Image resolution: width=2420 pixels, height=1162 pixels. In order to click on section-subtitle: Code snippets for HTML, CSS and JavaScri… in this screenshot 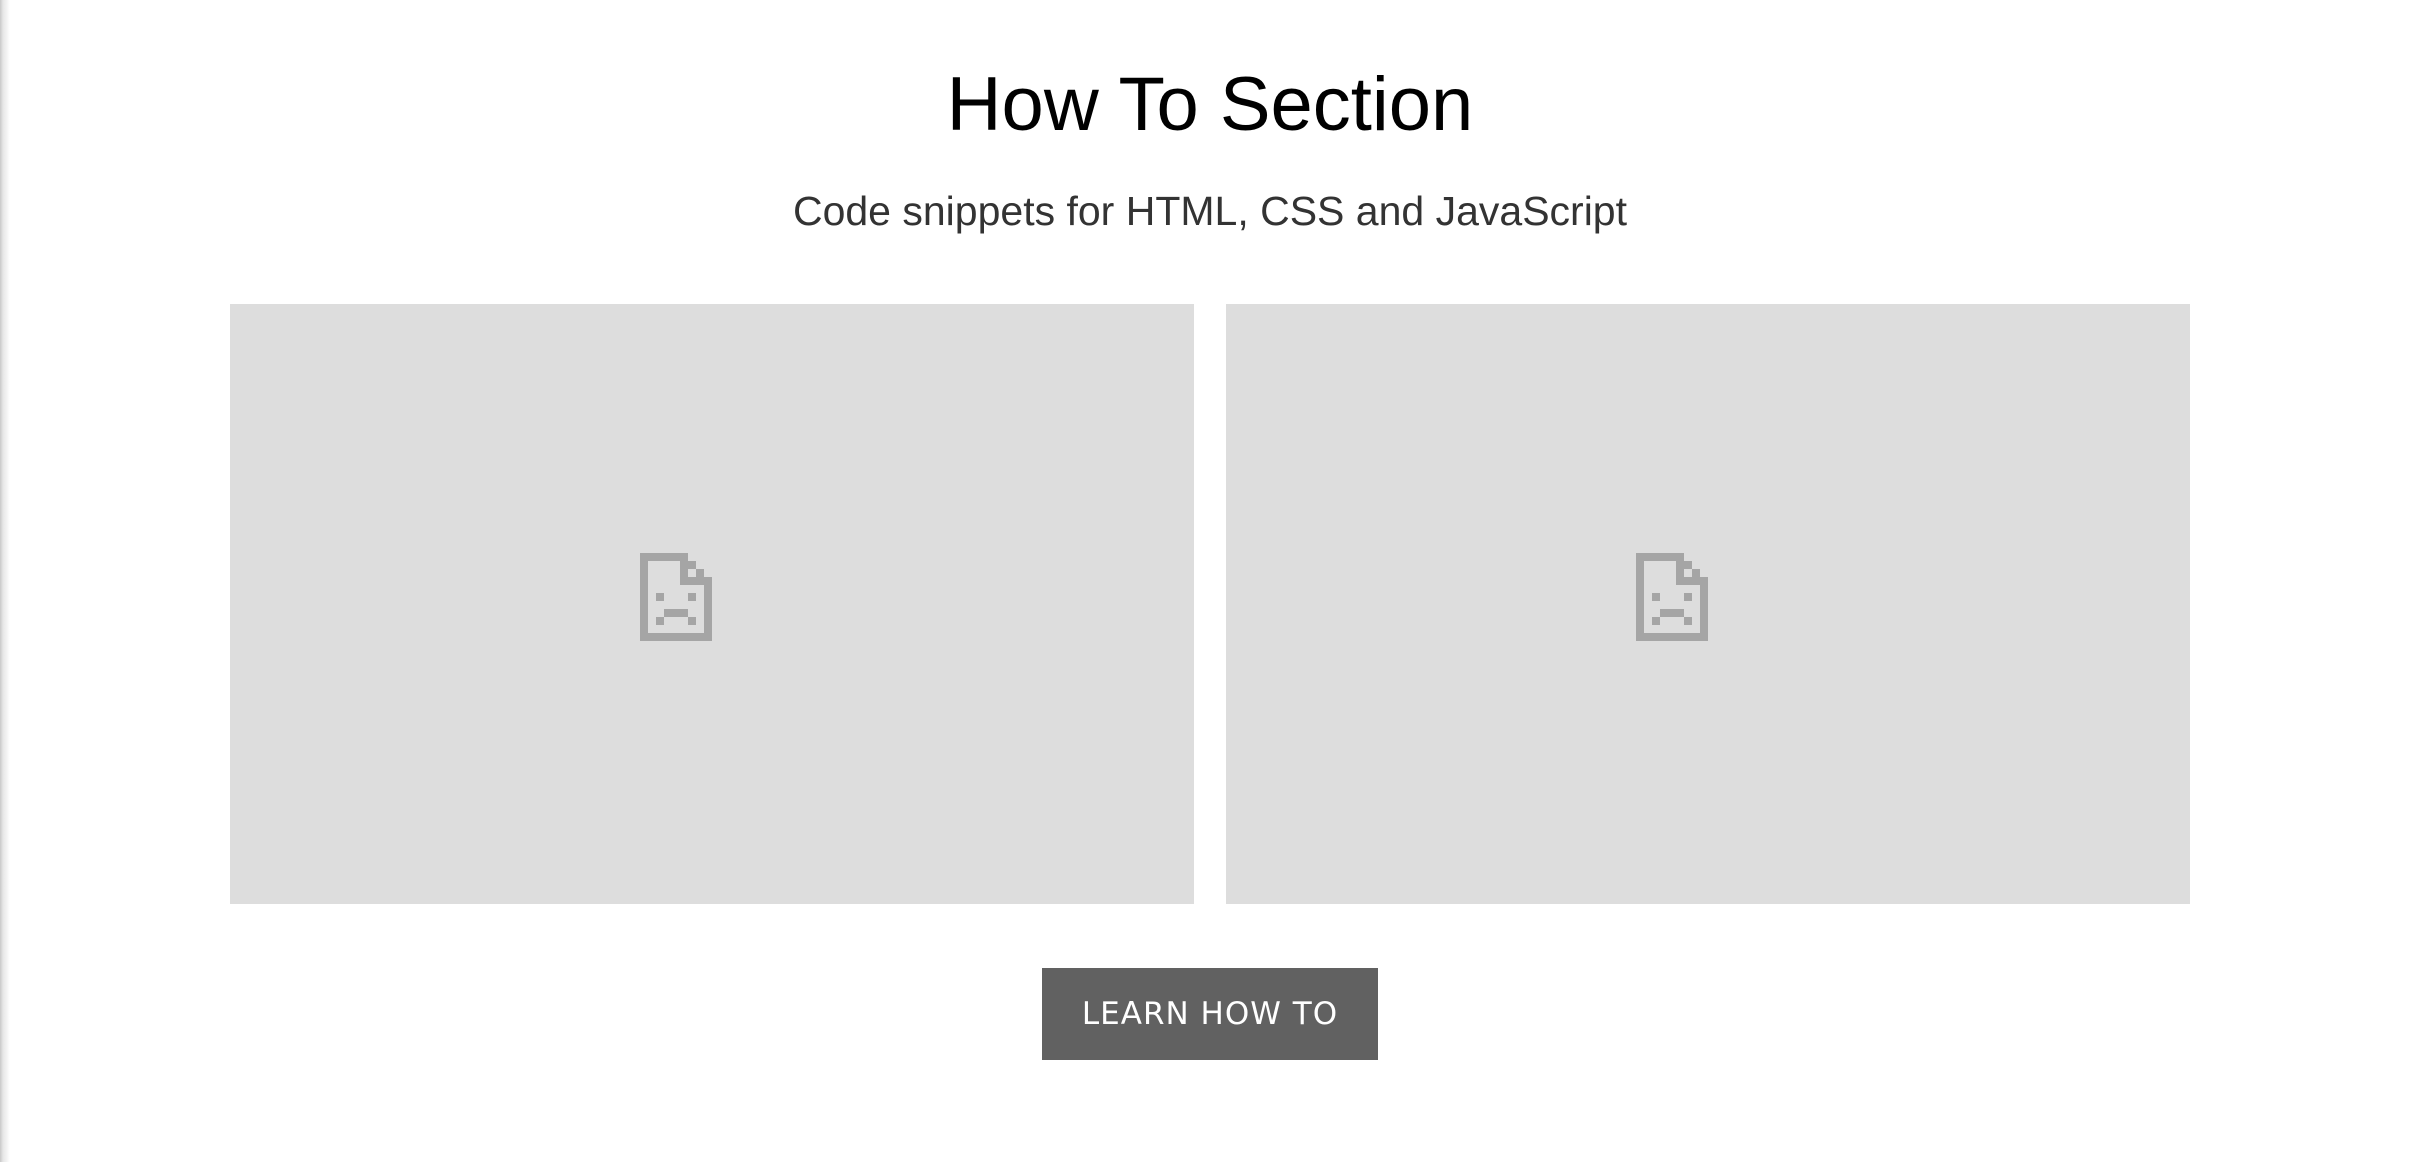, I will do `click(1210, 211)`.